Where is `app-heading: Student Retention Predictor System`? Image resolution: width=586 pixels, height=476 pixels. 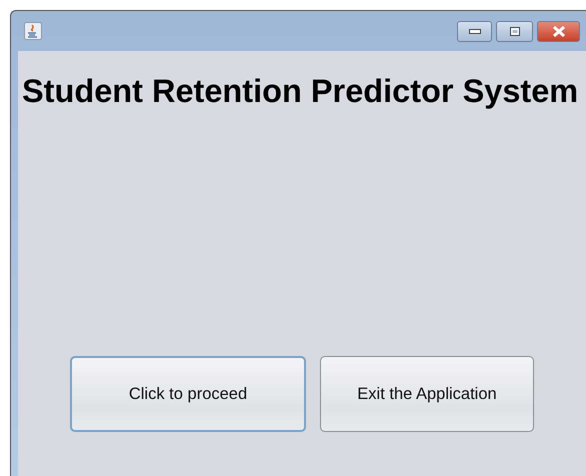
app-heading: Student Retention Predictor System is located at coordinates (301, 91).